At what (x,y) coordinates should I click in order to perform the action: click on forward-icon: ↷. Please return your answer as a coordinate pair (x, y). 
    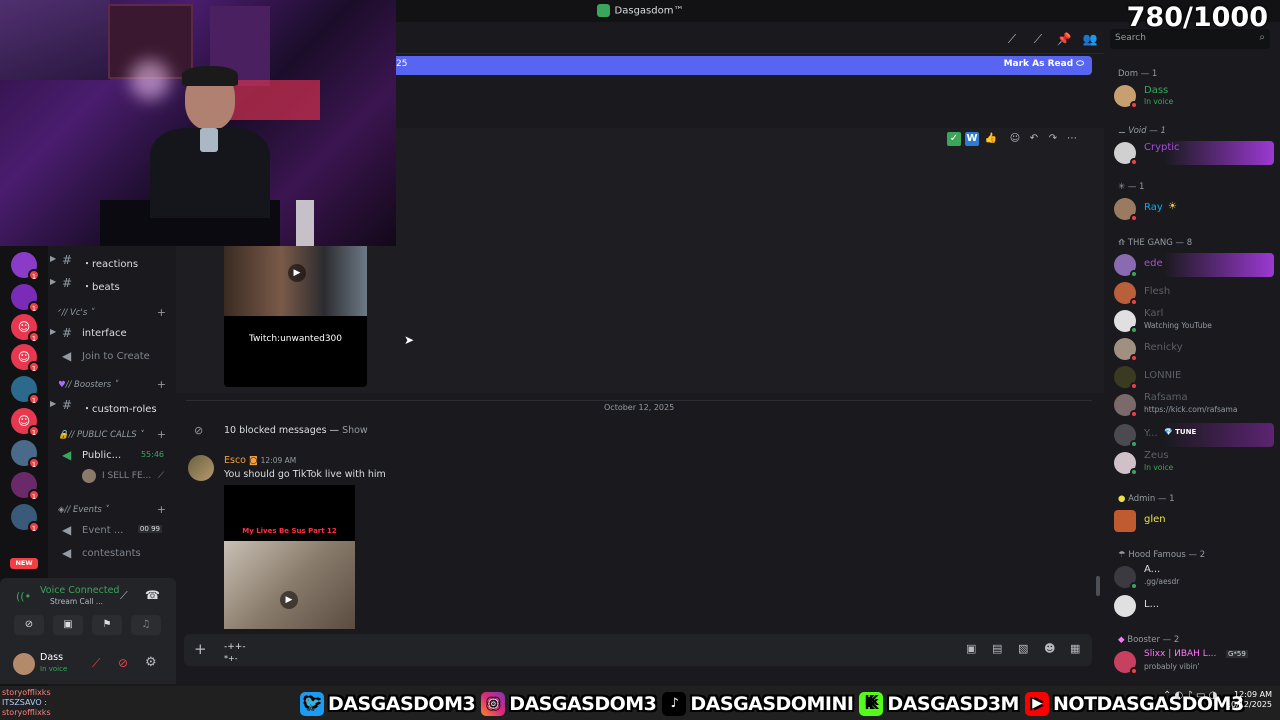
    Looking at the image, I should click on (1053, 139).